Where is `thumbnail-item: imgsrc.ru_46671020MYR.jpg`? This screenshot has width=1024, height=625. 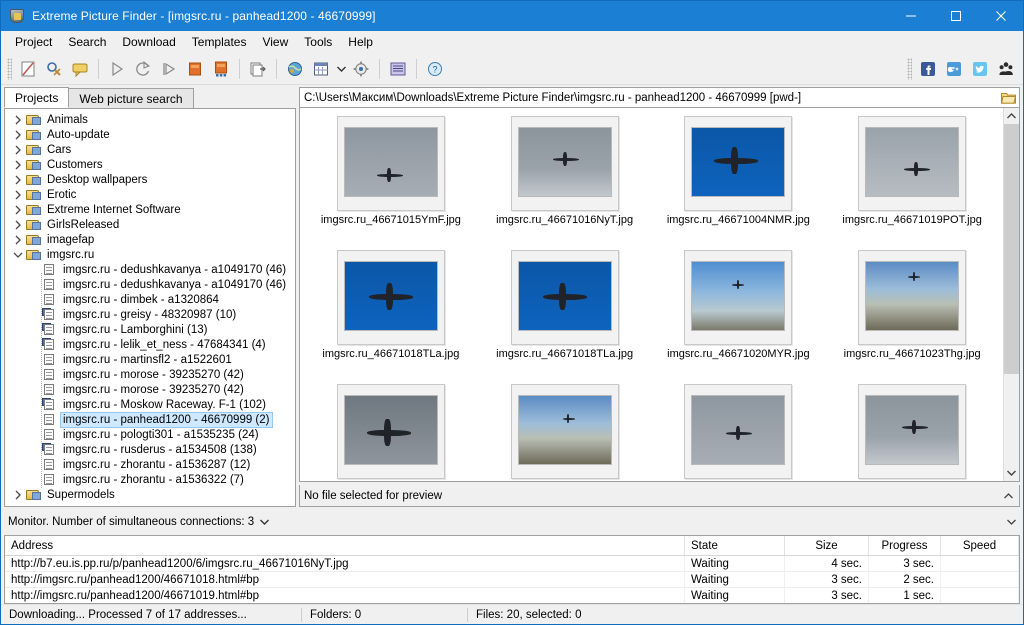
thumbnail-item: imgsrc.ru_46671020MYR.jpg is located at coordinates (739, 317).